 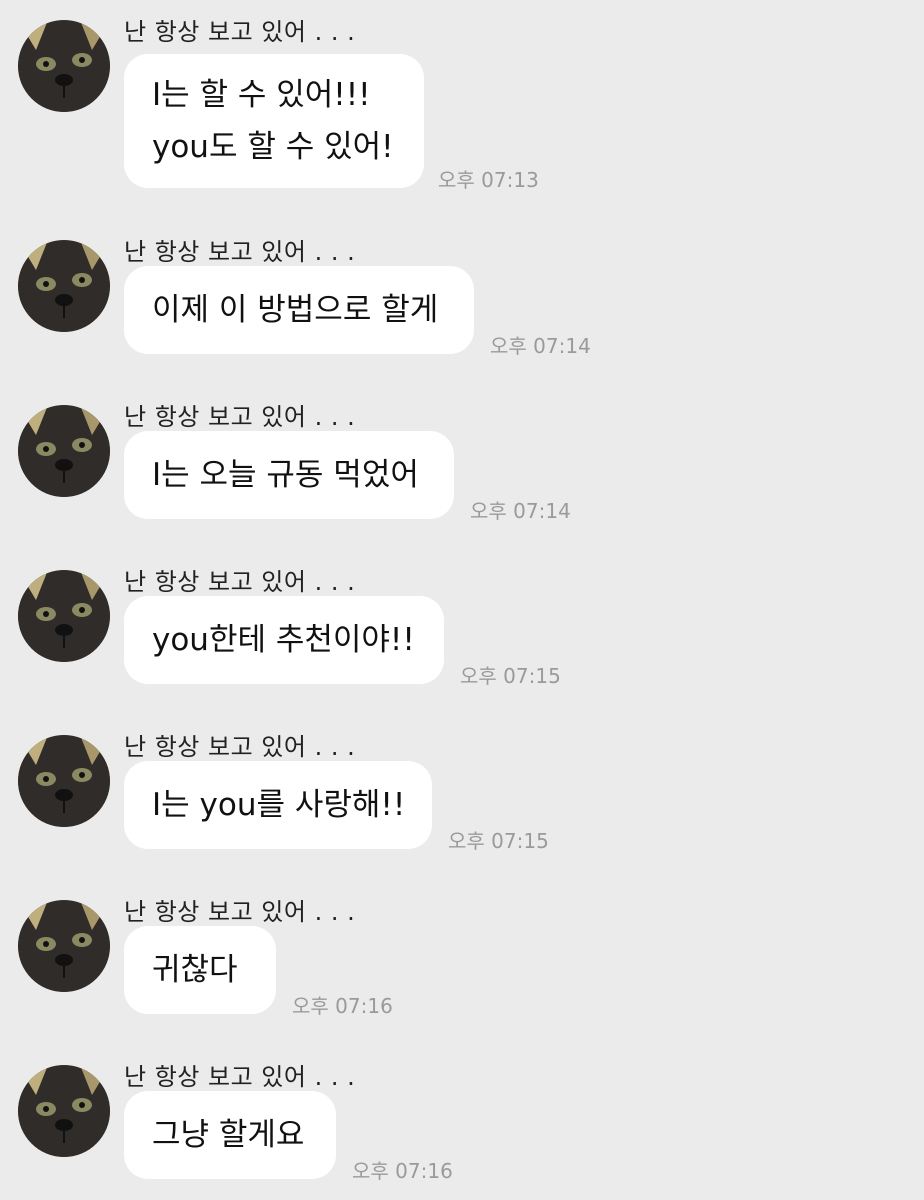 I want to click on chat-message: 난 항상 보고 있어 . . . I는 오늘 규동 먹었어 오후 07:14, so click(x=462, y=467).